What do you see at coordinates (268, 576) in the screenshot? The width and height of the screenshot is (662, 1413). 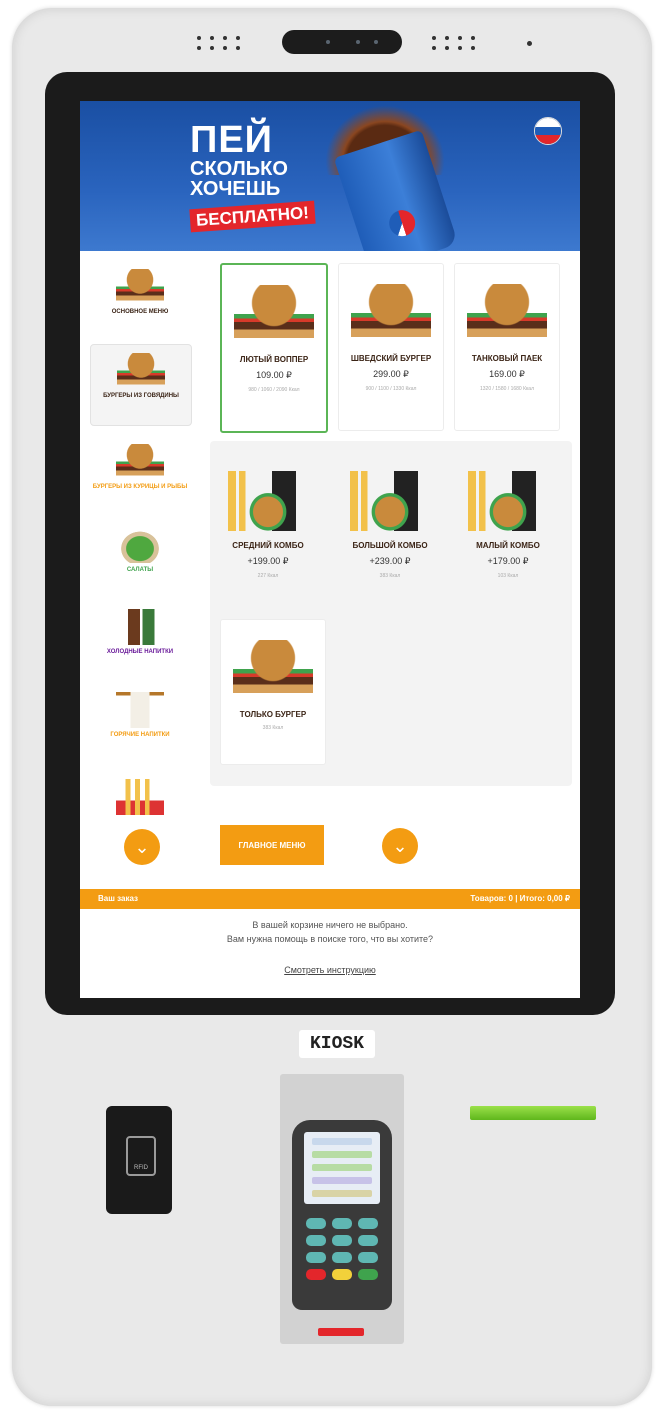 I see `combo-kcal: 227 Ккал` at bounding box center [268, 576].